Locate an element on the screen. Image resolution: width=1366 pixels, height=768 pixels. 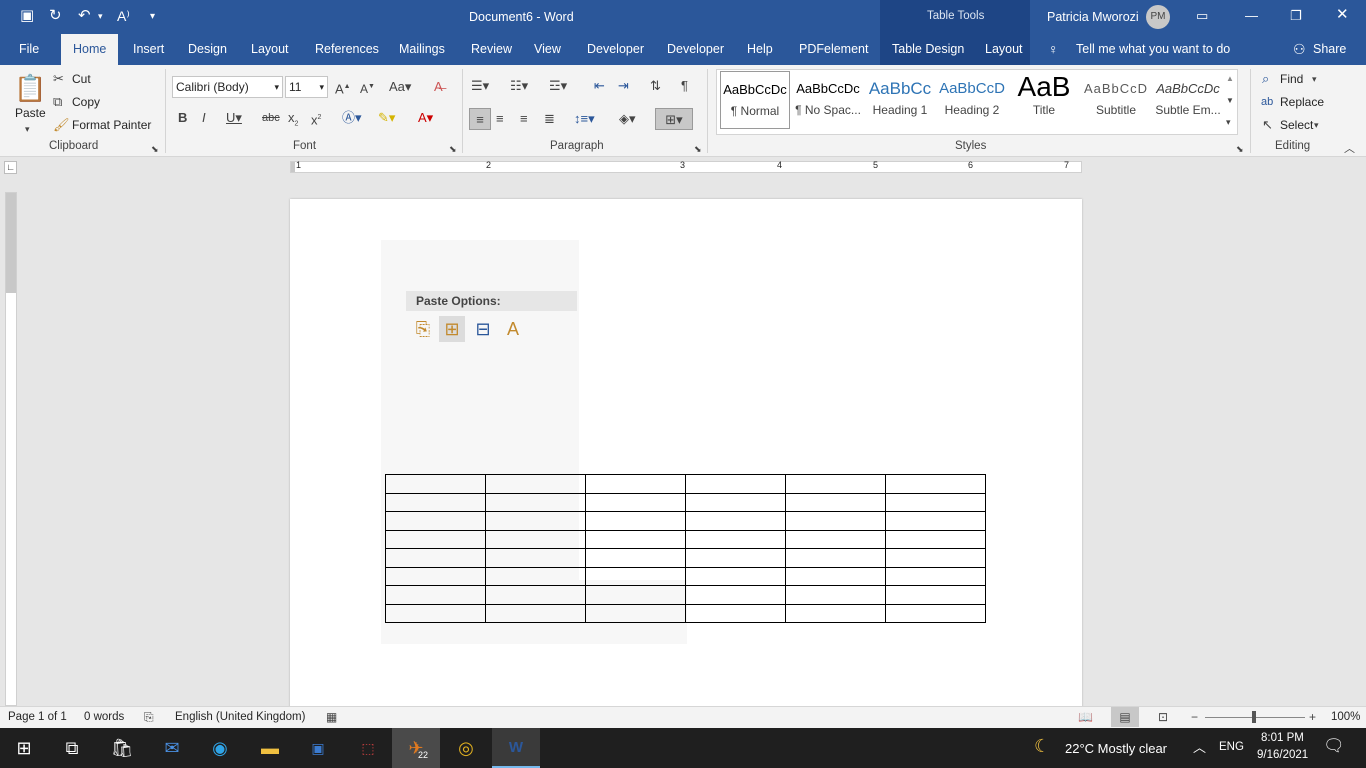
minimize-icon: — is located at coordinates (1251, 16).